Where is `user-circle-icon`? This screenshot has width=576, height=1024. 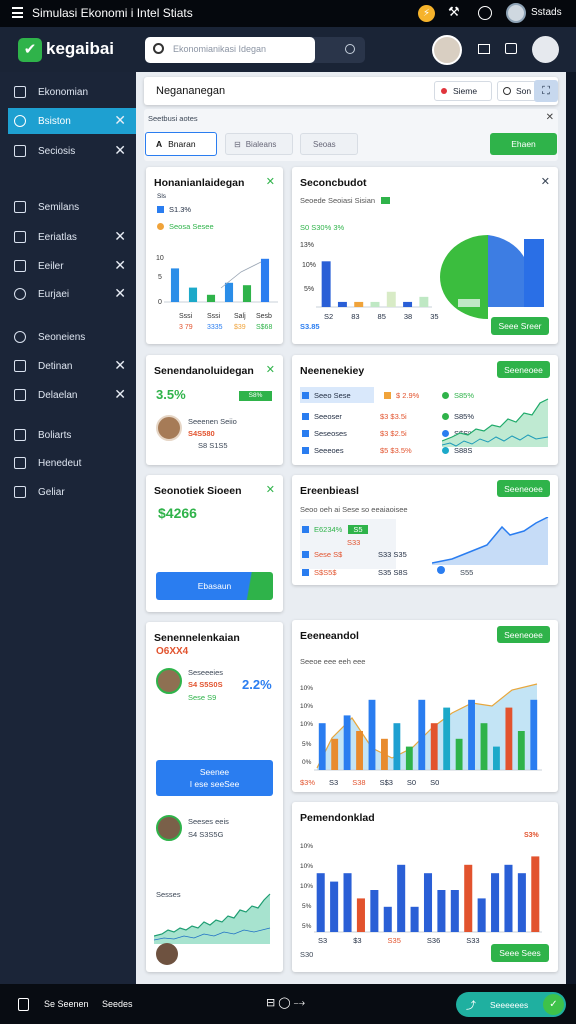
user-circle-icon is located at coordinates (545, 49).